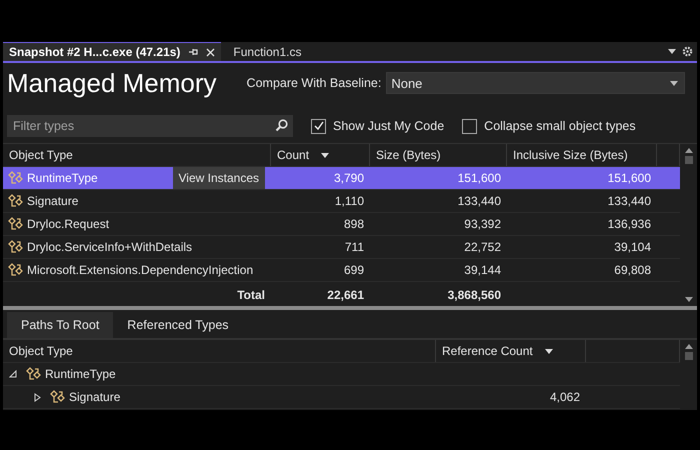 Image resolution: width=700 pixels, height=450 pixels. What do you see at coordinates (60, 325) in the screenshot?
I see `tab: Paths To Root` at bounding box center [60, 325].